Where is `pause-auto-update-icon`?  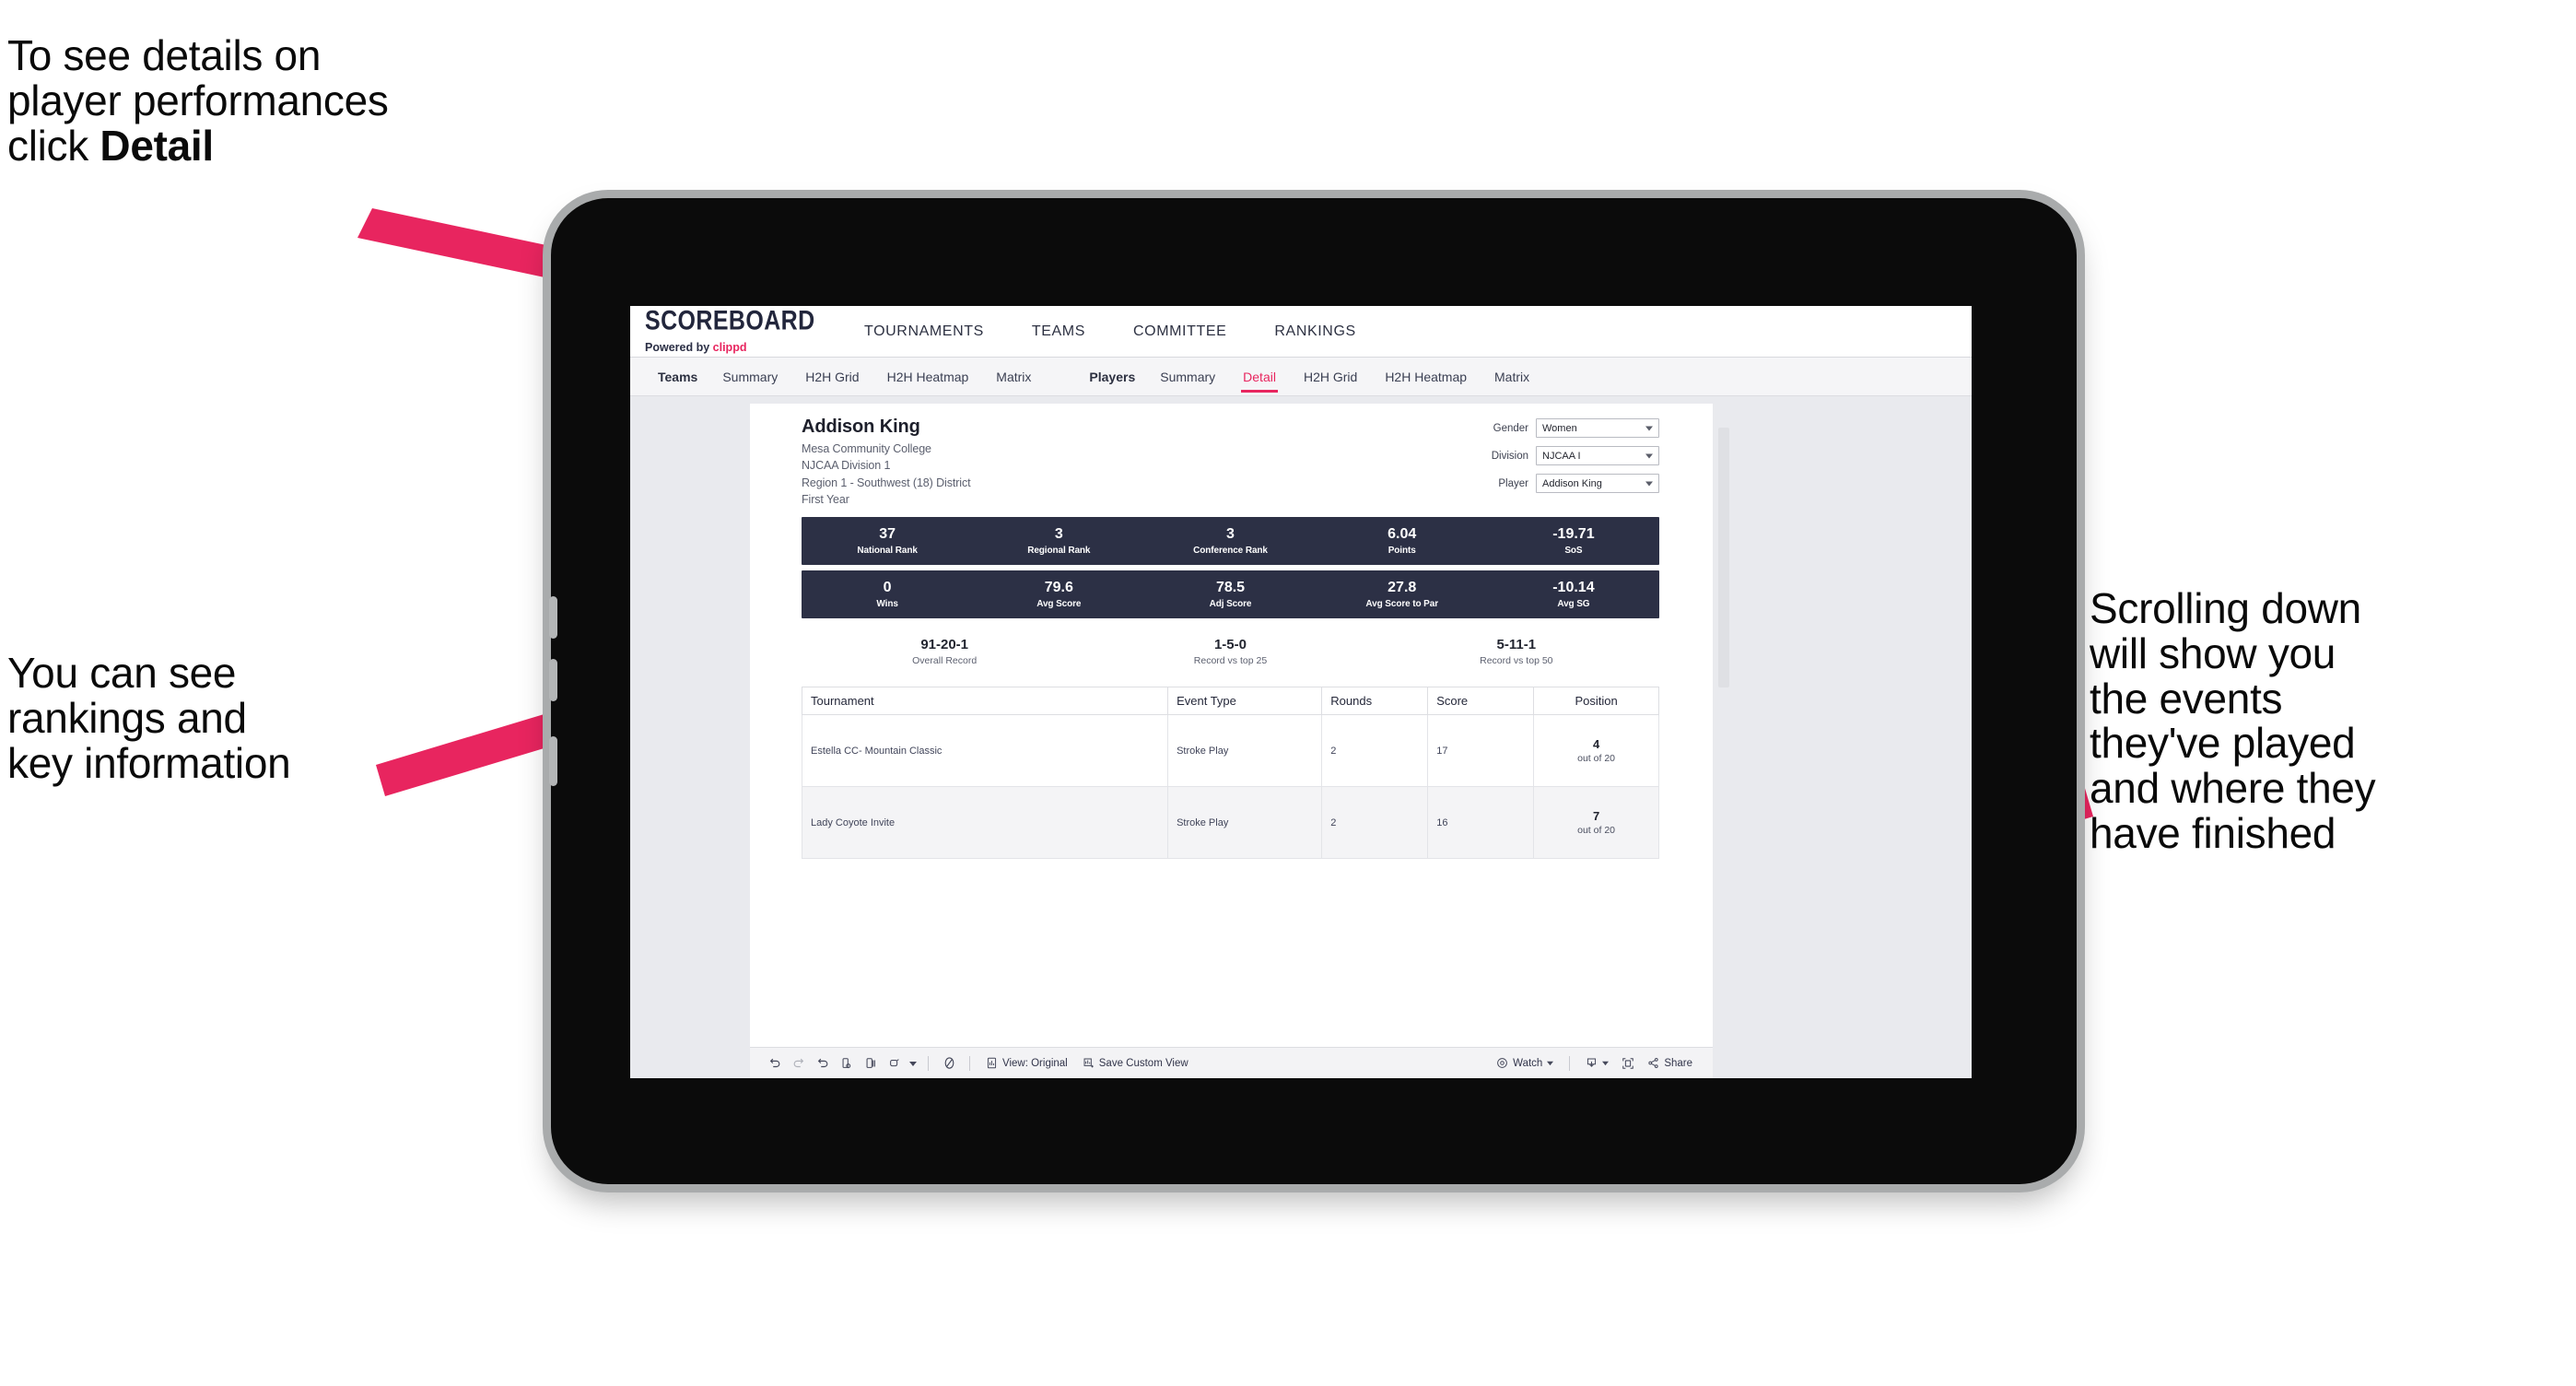 pause-auto-update-icon is located at coordinates (895, 1063).